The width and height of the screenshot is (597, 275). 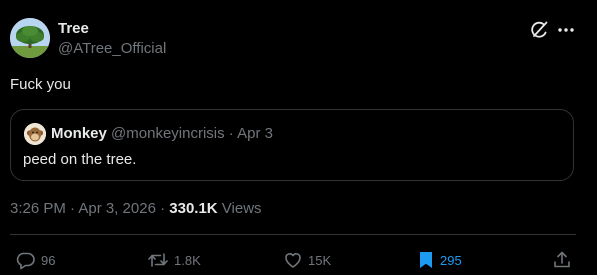 What do you see at coordinates (168, 133) in the screenshot?
I see `quoted-handle: @monkeyincrisis` at bounding box center [168, 133].